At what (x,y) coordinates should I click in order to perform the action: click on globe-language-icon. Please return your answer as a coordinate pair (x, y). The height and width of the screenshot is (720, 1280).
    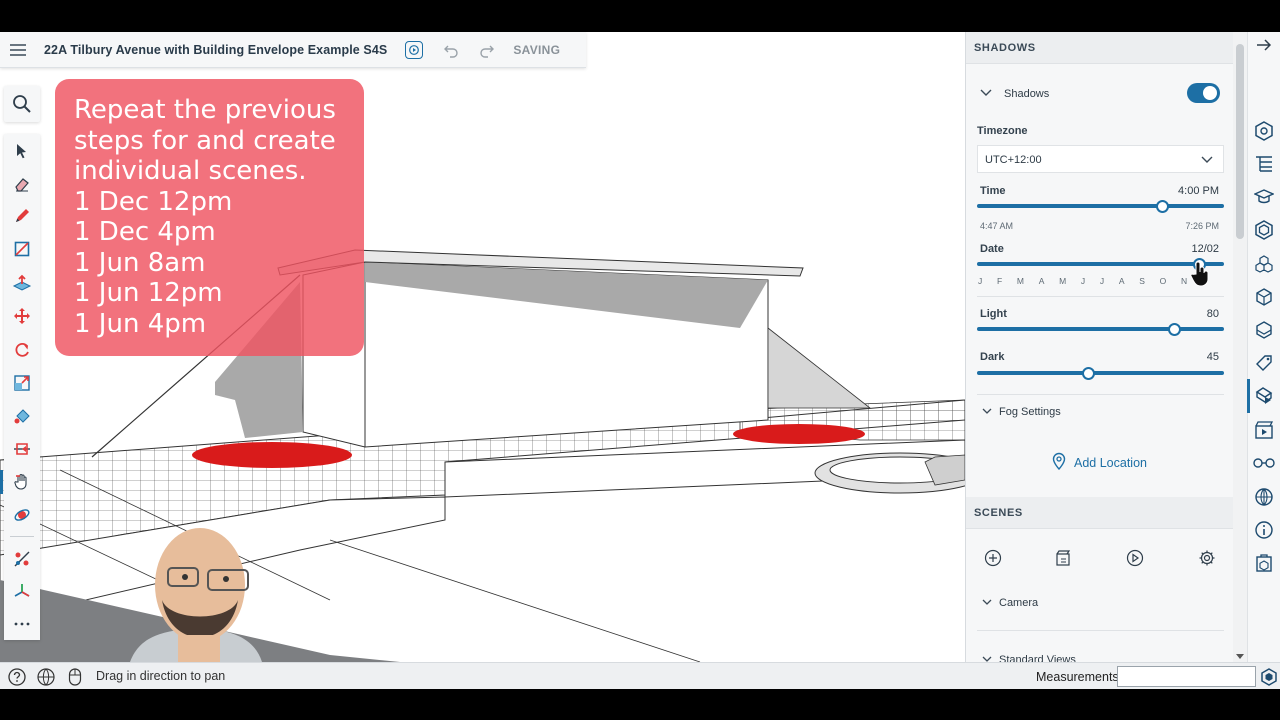
    Looking at the image, I should click on (46, 677).